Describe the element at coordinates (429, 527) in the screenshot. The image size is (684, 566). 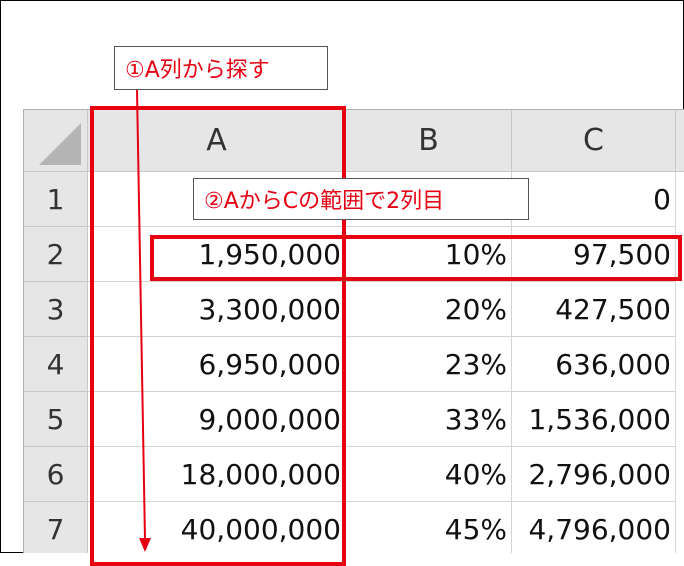
I see `cell-b7: 45%` at that location.